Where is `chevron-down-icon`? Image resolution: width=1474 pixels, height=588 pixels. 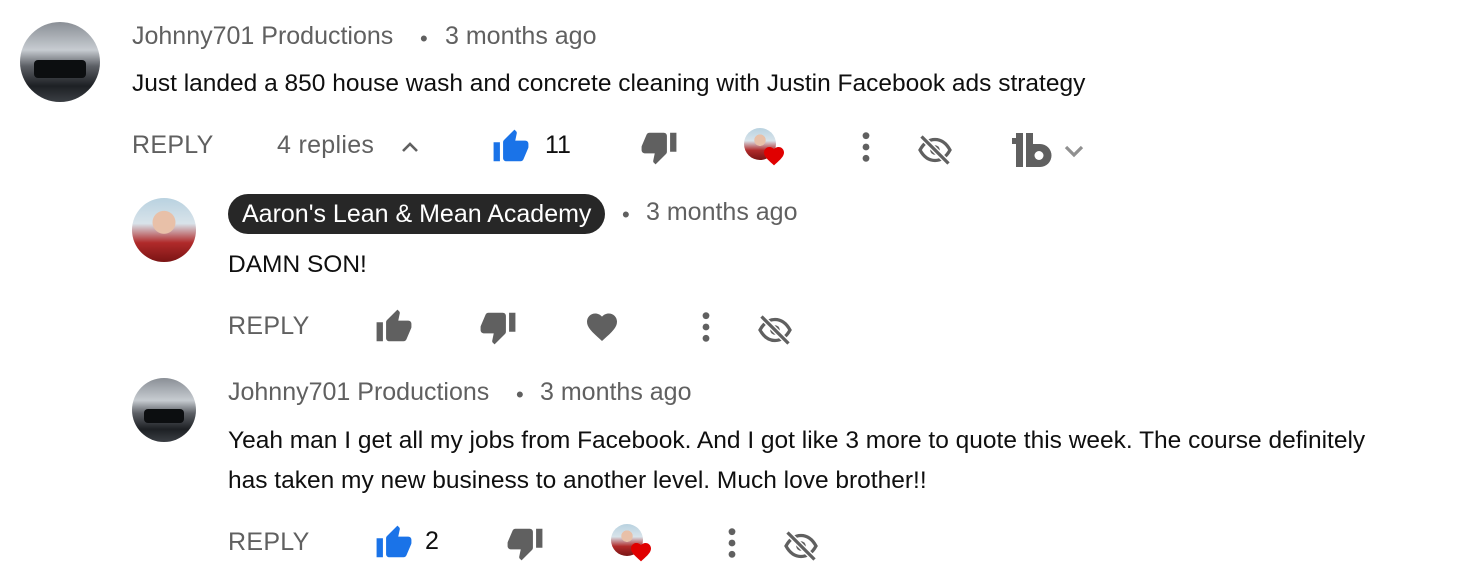 chevron-down-icon is located at coordinates (1074, 151).